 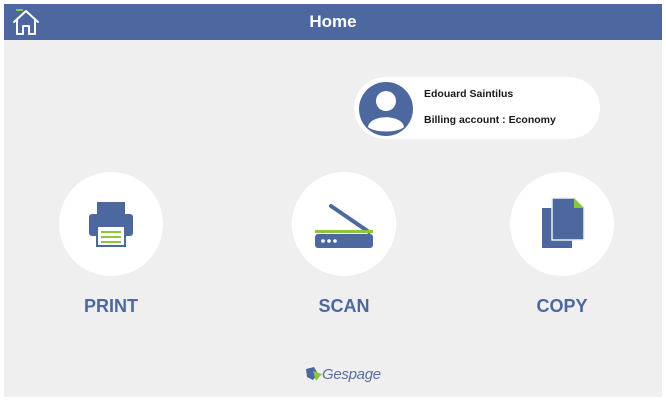 I want to click on gespage-logo-icon, so click(x=314, y=374).